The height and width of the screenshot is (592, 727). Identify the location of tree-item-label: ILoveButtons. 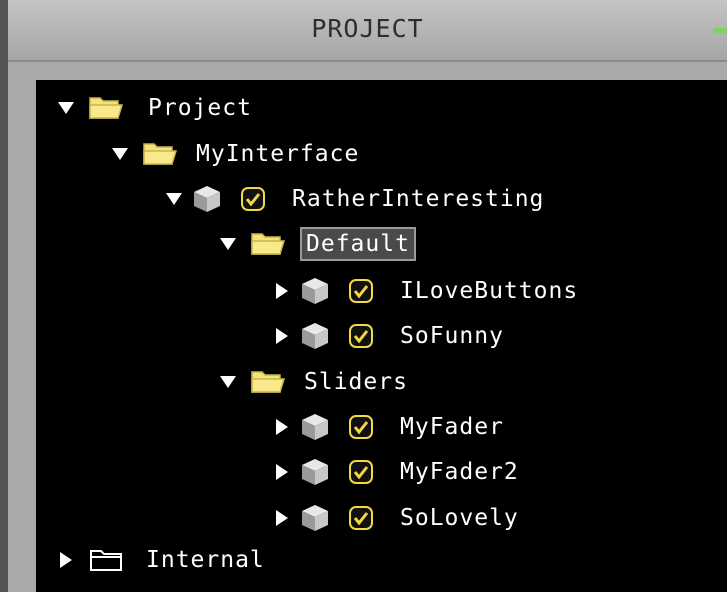
(489, 291).